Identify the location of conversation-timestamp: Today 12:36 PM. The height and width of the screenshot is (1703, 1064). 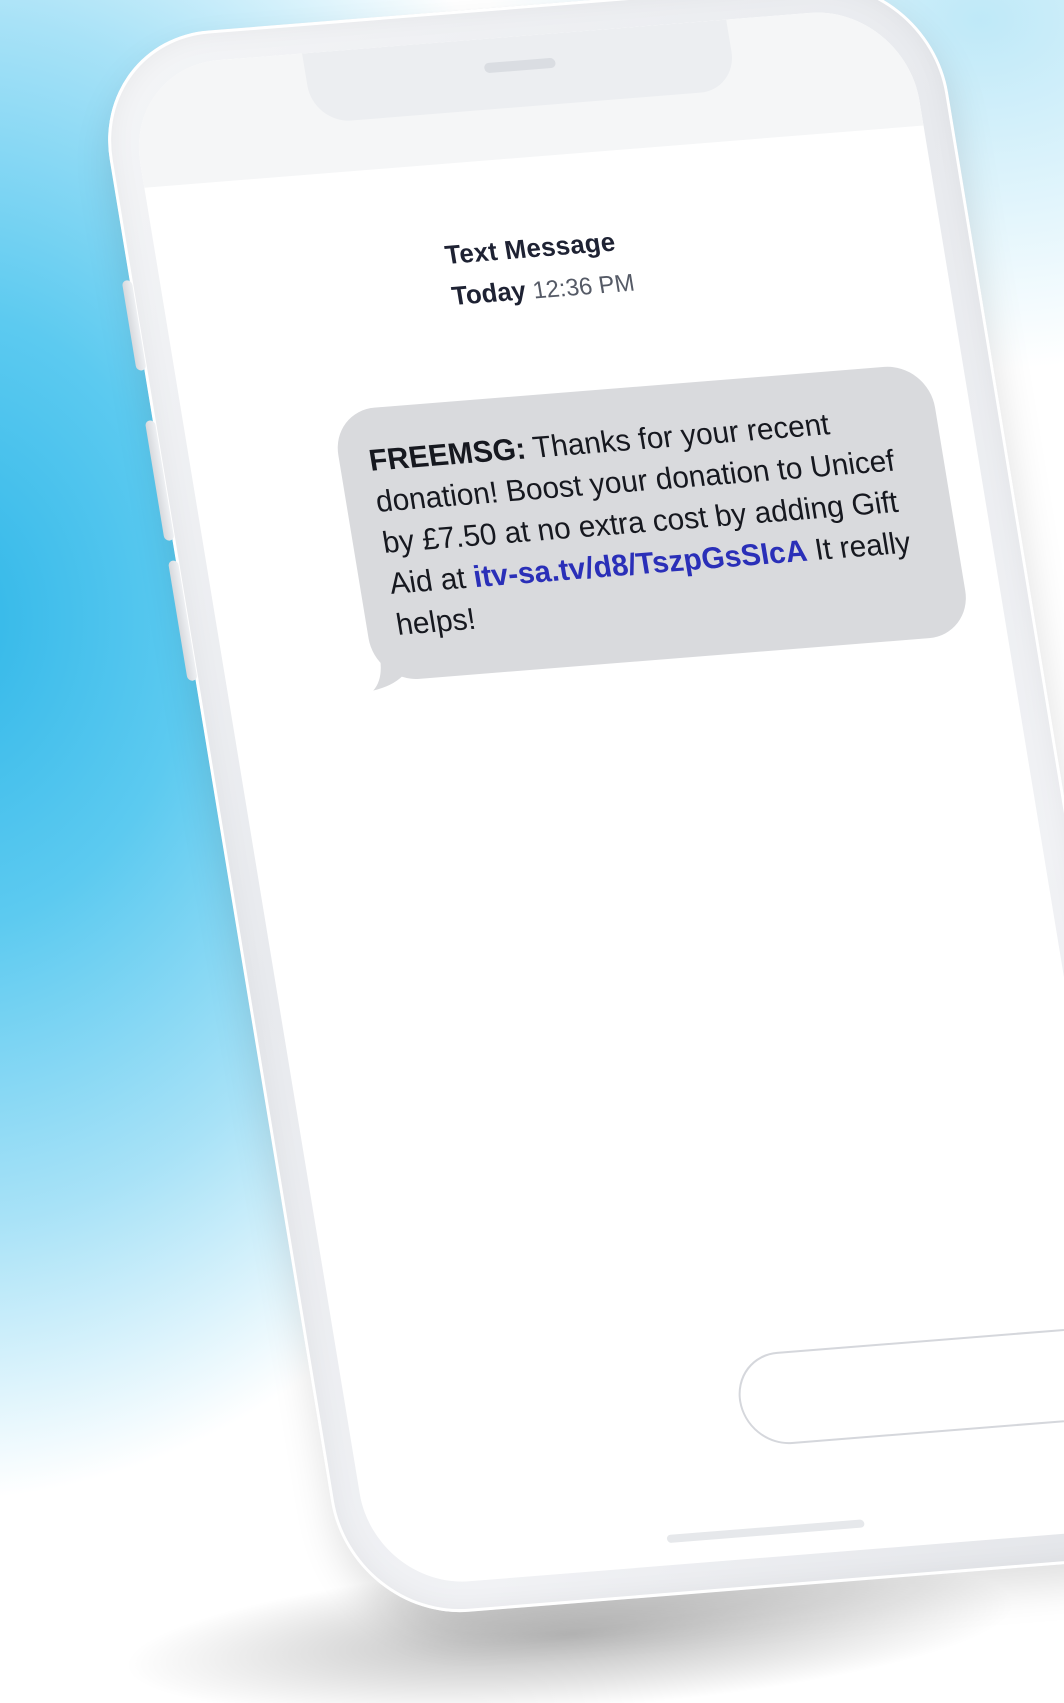
(543, 289).